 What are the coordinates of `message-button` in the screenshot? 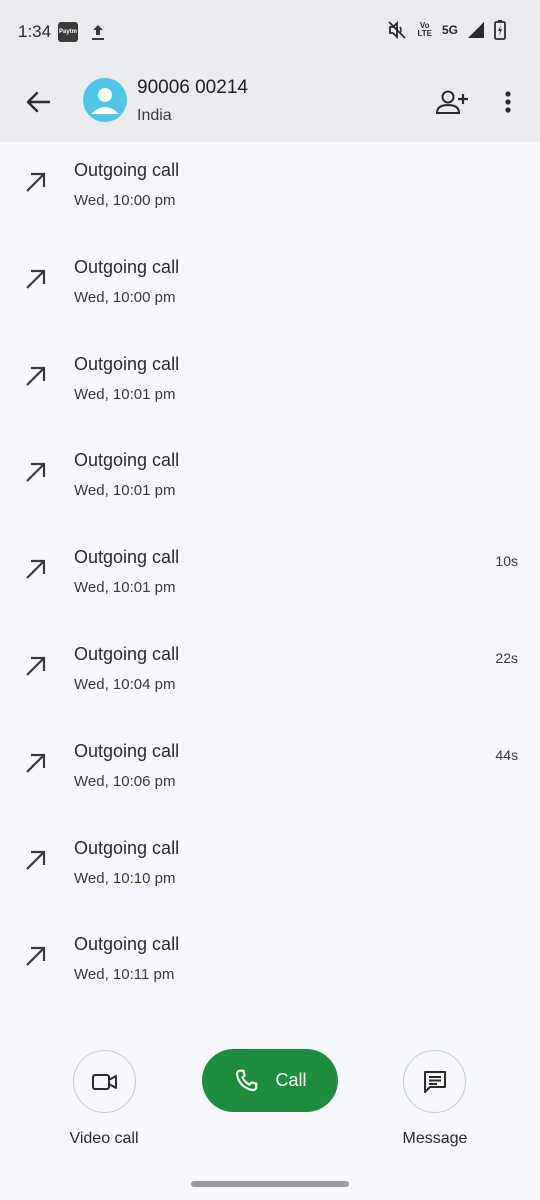 It's located at (434, 1081).